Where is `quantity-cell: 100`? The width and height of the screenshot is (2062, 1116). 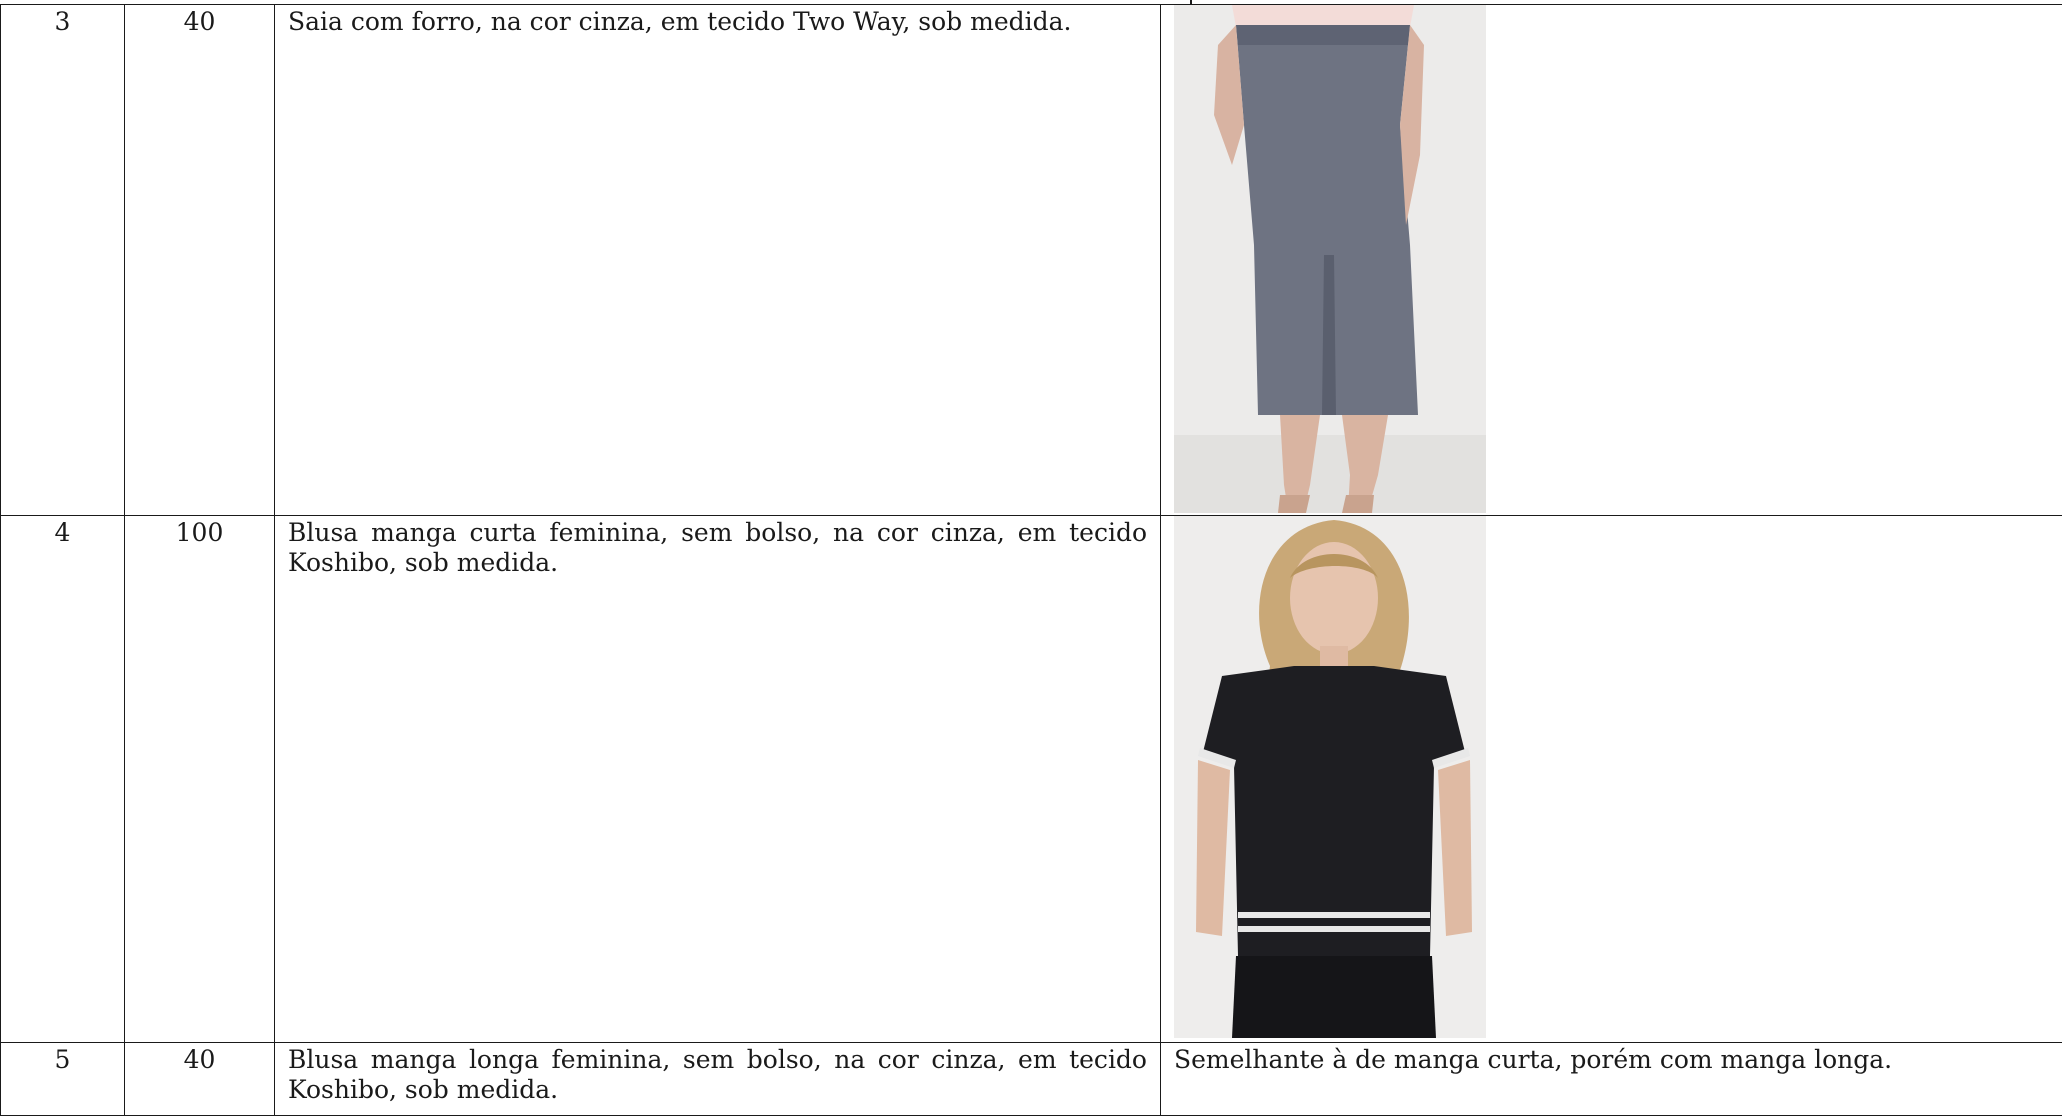 quantity-cell: 100 is located at coordinates (200, 779).